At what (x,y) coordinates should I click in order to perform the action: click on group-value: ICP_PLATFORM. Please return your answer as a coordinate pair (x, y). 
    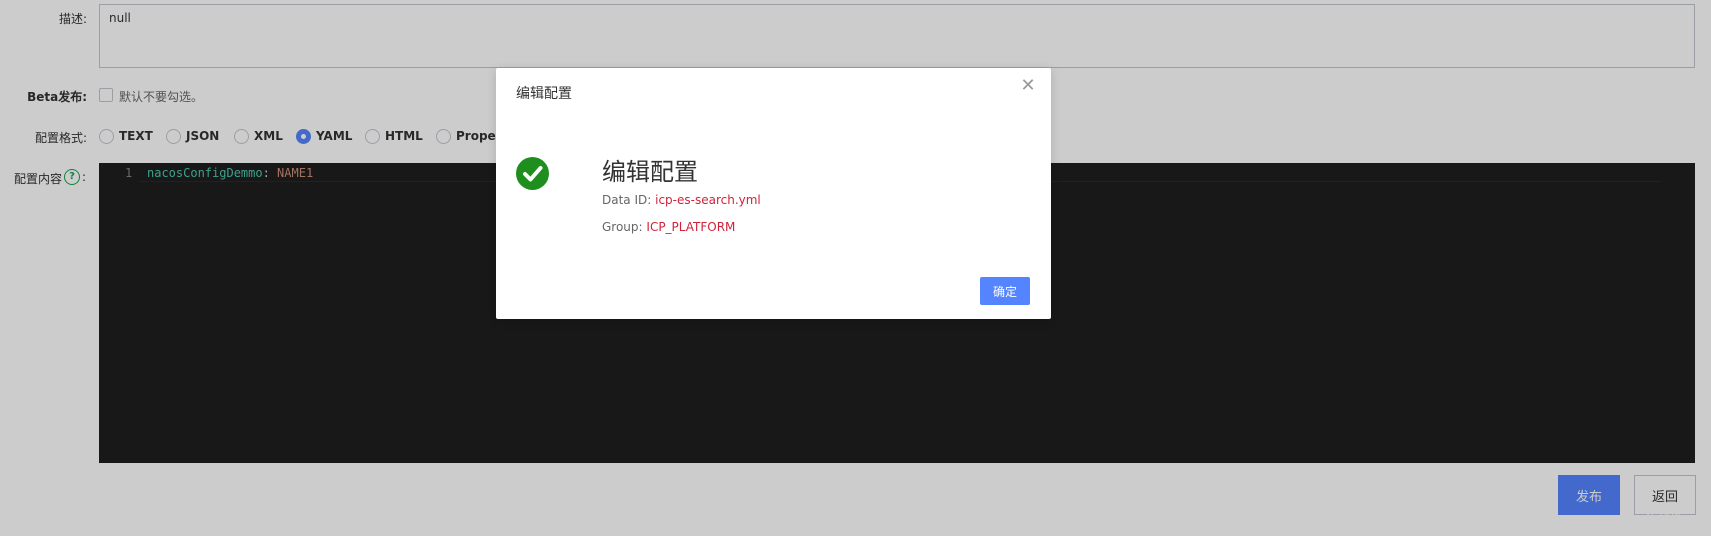
    Looking at the image, I should click on (691, 227).